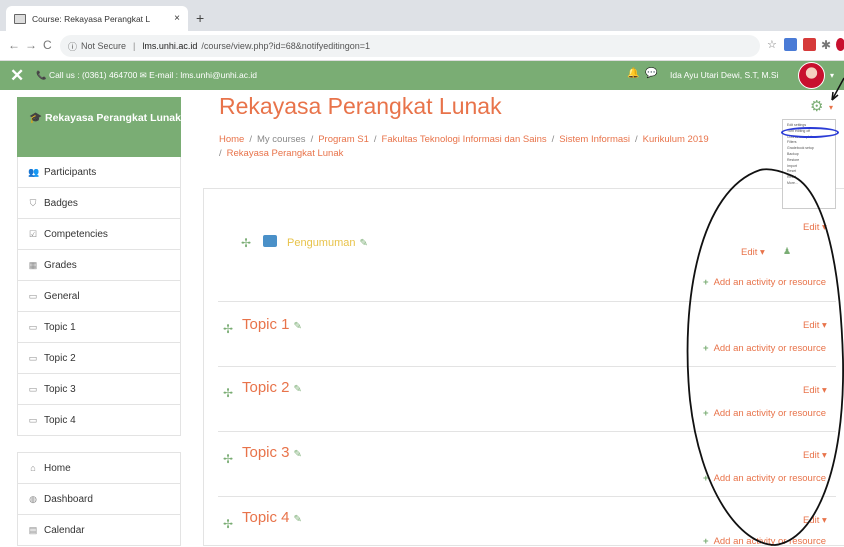  I want to click on extensions-puzzle-icon: ✱, so click(826, 45).